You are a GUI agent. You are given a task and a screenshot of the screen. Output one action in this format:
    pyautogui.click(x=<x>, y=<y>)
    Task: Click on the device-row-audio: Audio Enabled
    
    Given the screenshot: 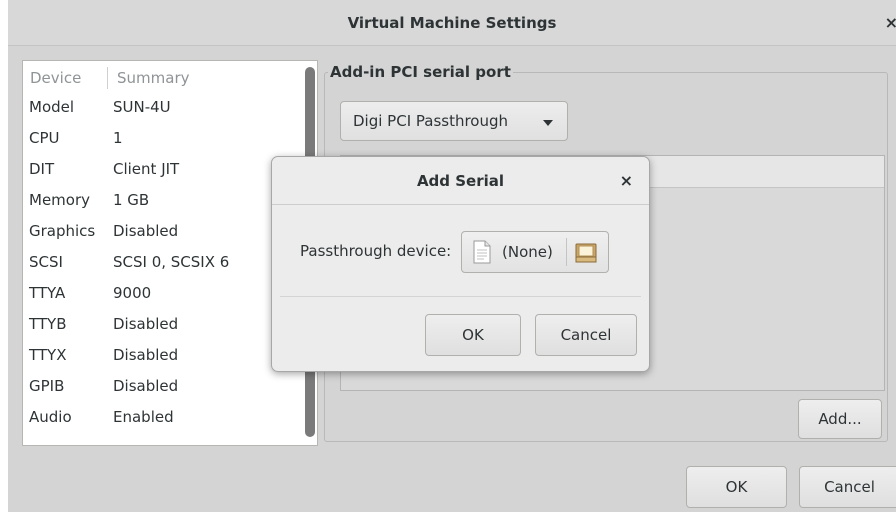 What is the action you would take?
    pyautogui.click(x=161, y=418)
    